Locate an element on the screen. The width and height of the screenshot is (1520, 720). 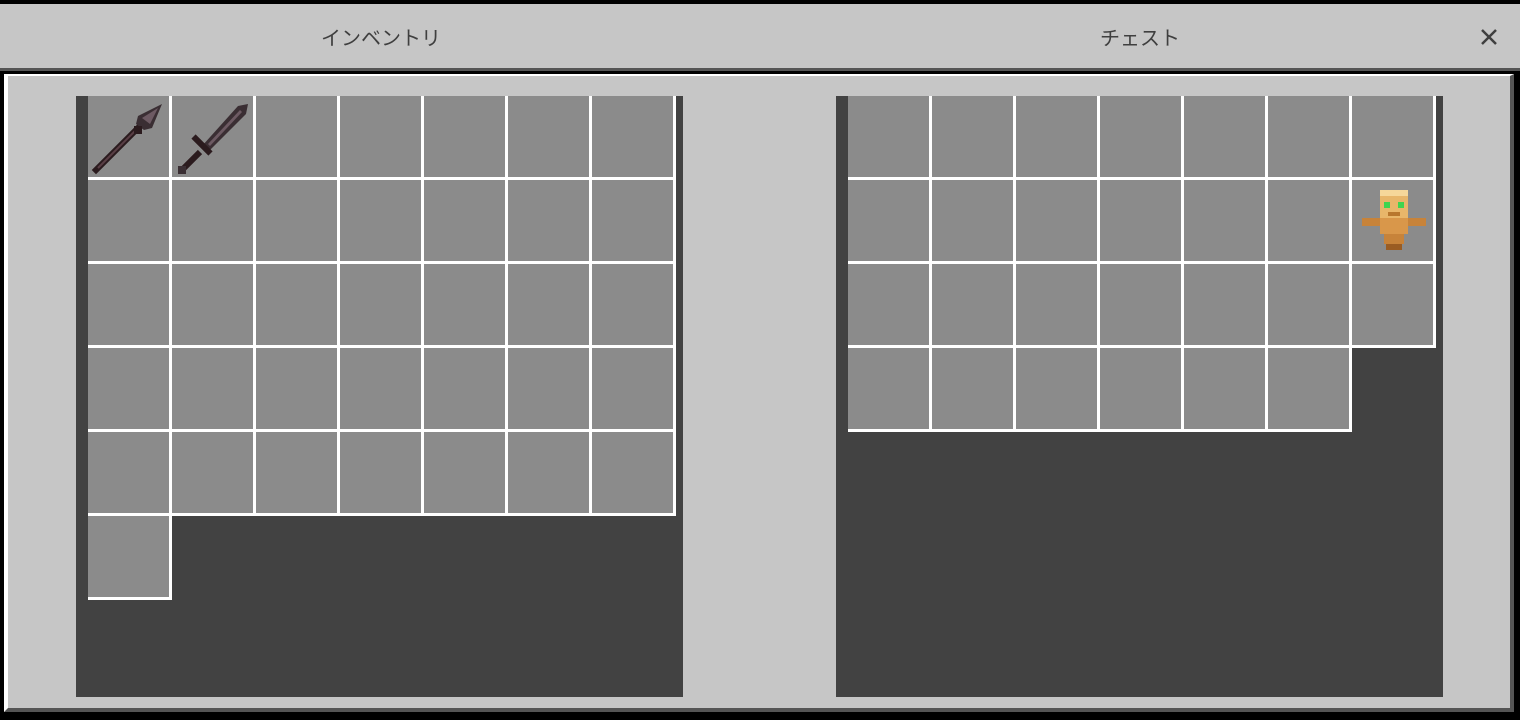
tab-inventory: インベントリ is located at coordinates (381, 38).